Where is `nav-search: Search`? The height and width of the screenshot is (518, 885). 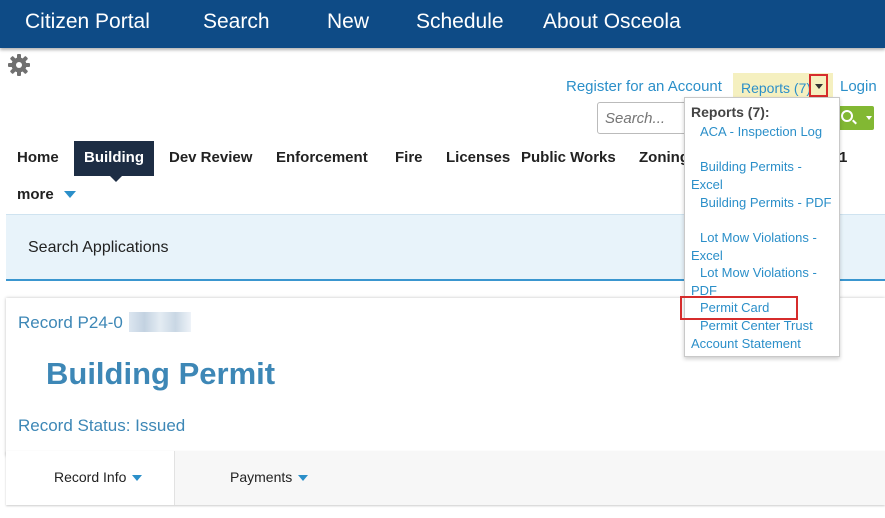
nav-search: Search is located at coordinates (236, 22).